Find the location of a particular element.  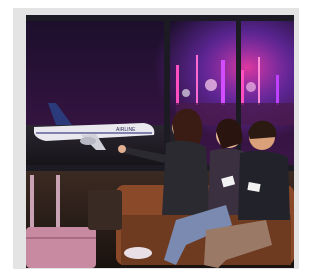

shoe is located at coordinates (138, 253).